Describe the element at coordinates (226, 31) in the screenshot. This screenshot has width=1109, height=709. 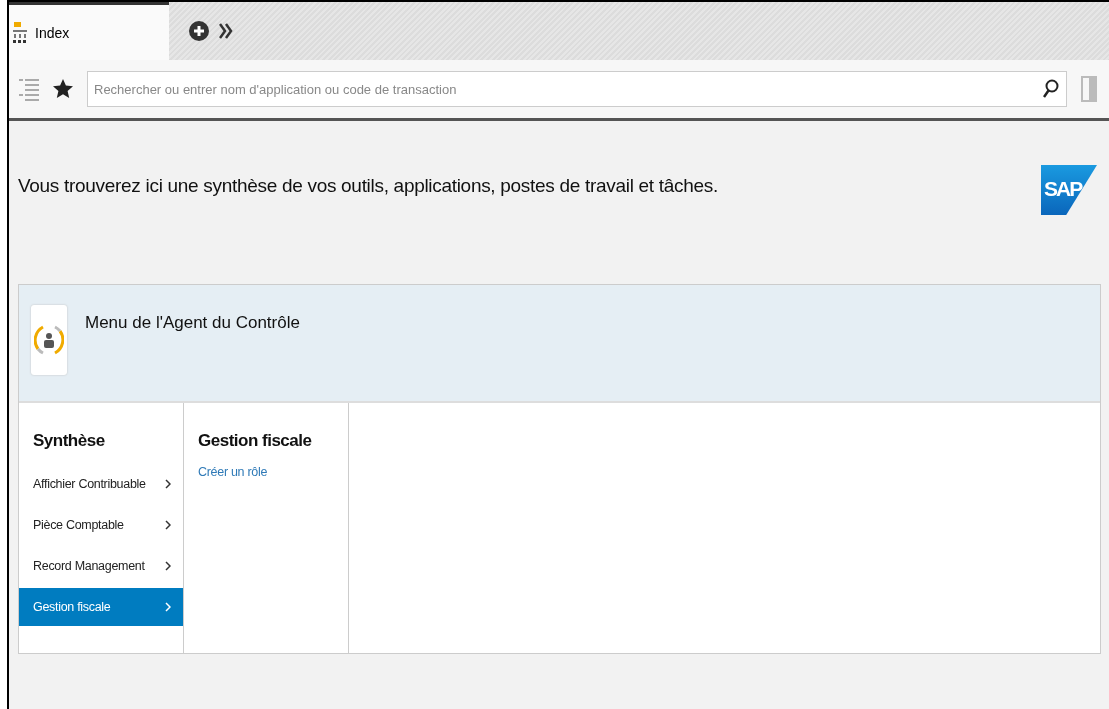
I see `double-chevron-icon` at that location.